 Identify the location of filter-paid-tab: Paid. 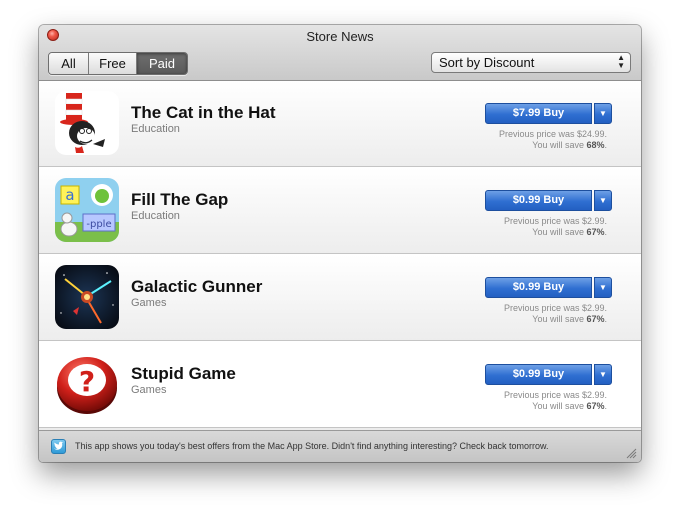
(162, 63).